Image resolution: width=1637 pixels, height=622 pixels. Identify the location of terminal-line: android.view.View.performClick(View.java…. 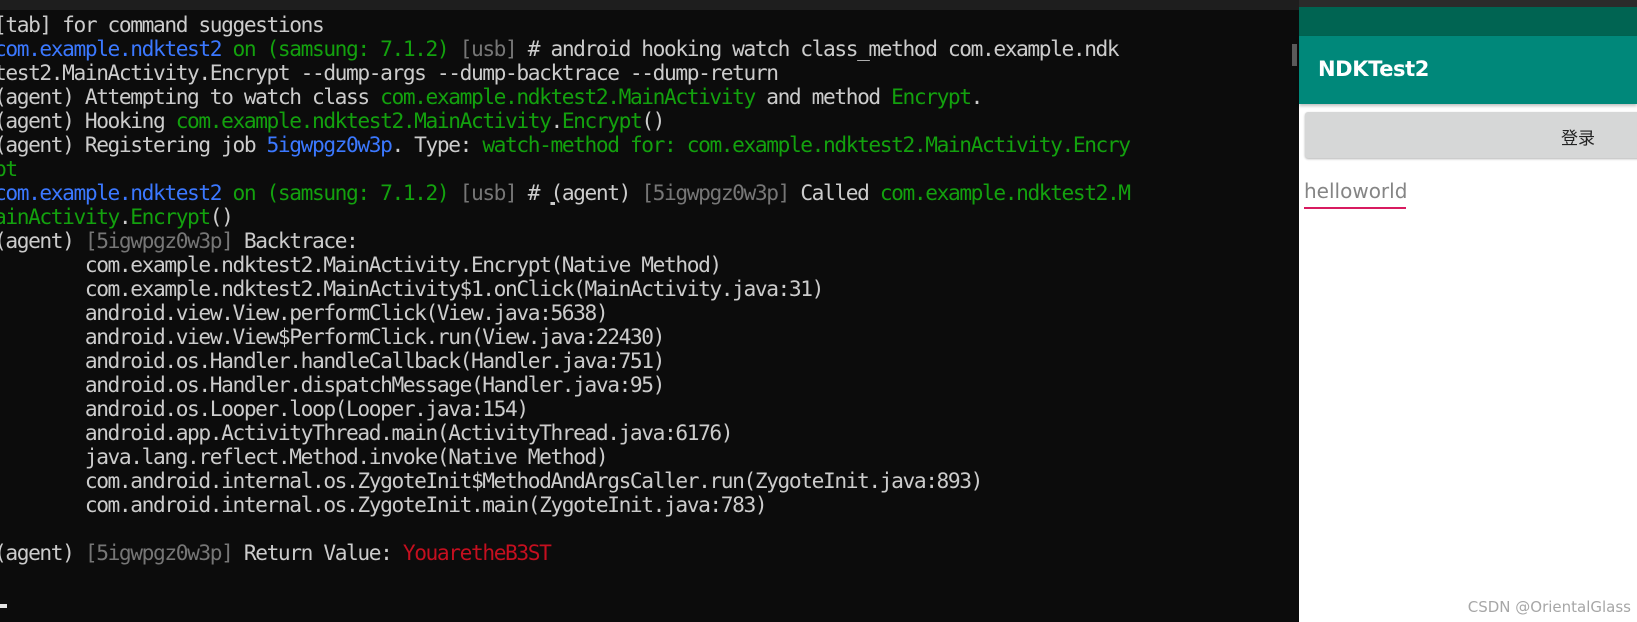
(304, 312).